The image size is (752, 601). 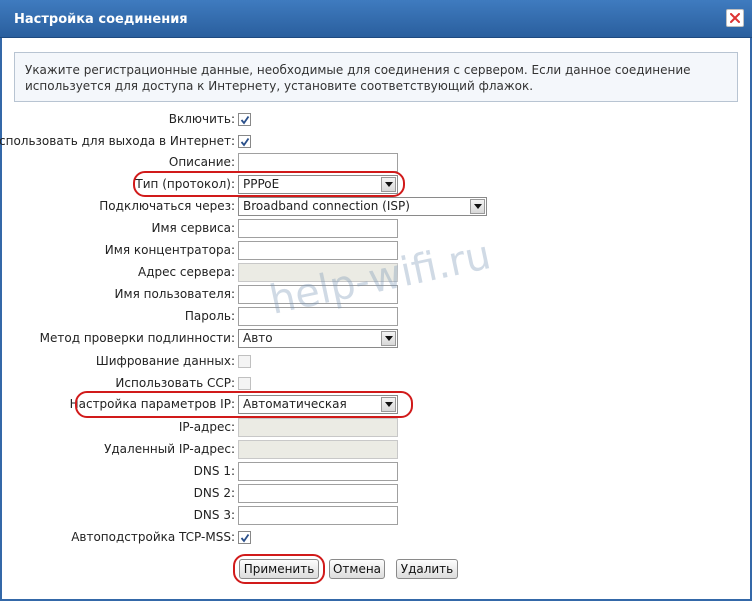 I want to click on concentrator-name-label: Имя концентратора:, so click(x=169, y=250).